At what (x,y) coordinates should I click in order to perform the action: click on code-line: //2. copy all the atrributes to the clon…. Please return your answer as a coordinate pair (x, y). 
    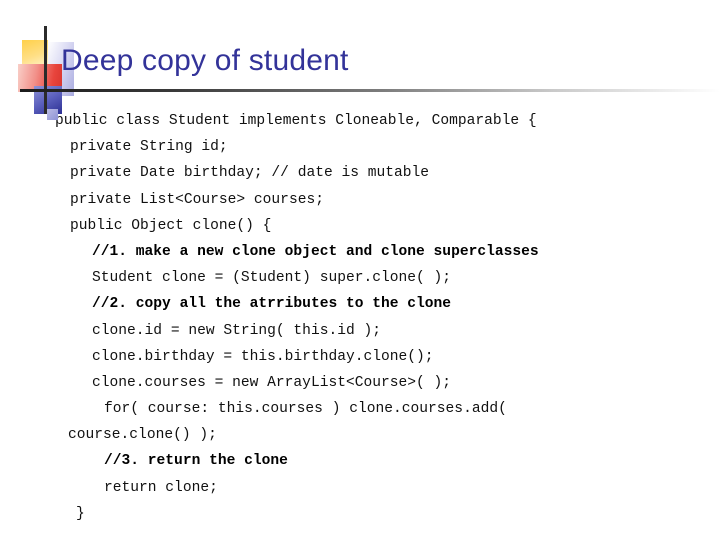
    Looking at the image, I should click on (272, 304).